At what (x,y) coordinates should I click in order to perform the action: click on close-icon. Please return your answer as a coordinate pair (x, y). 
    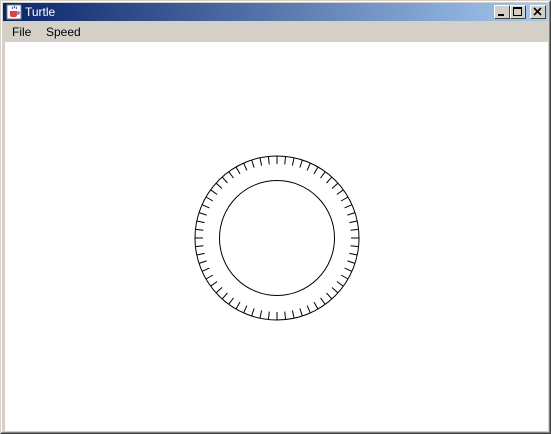
    Looking at the image, I should click on (537, 11).